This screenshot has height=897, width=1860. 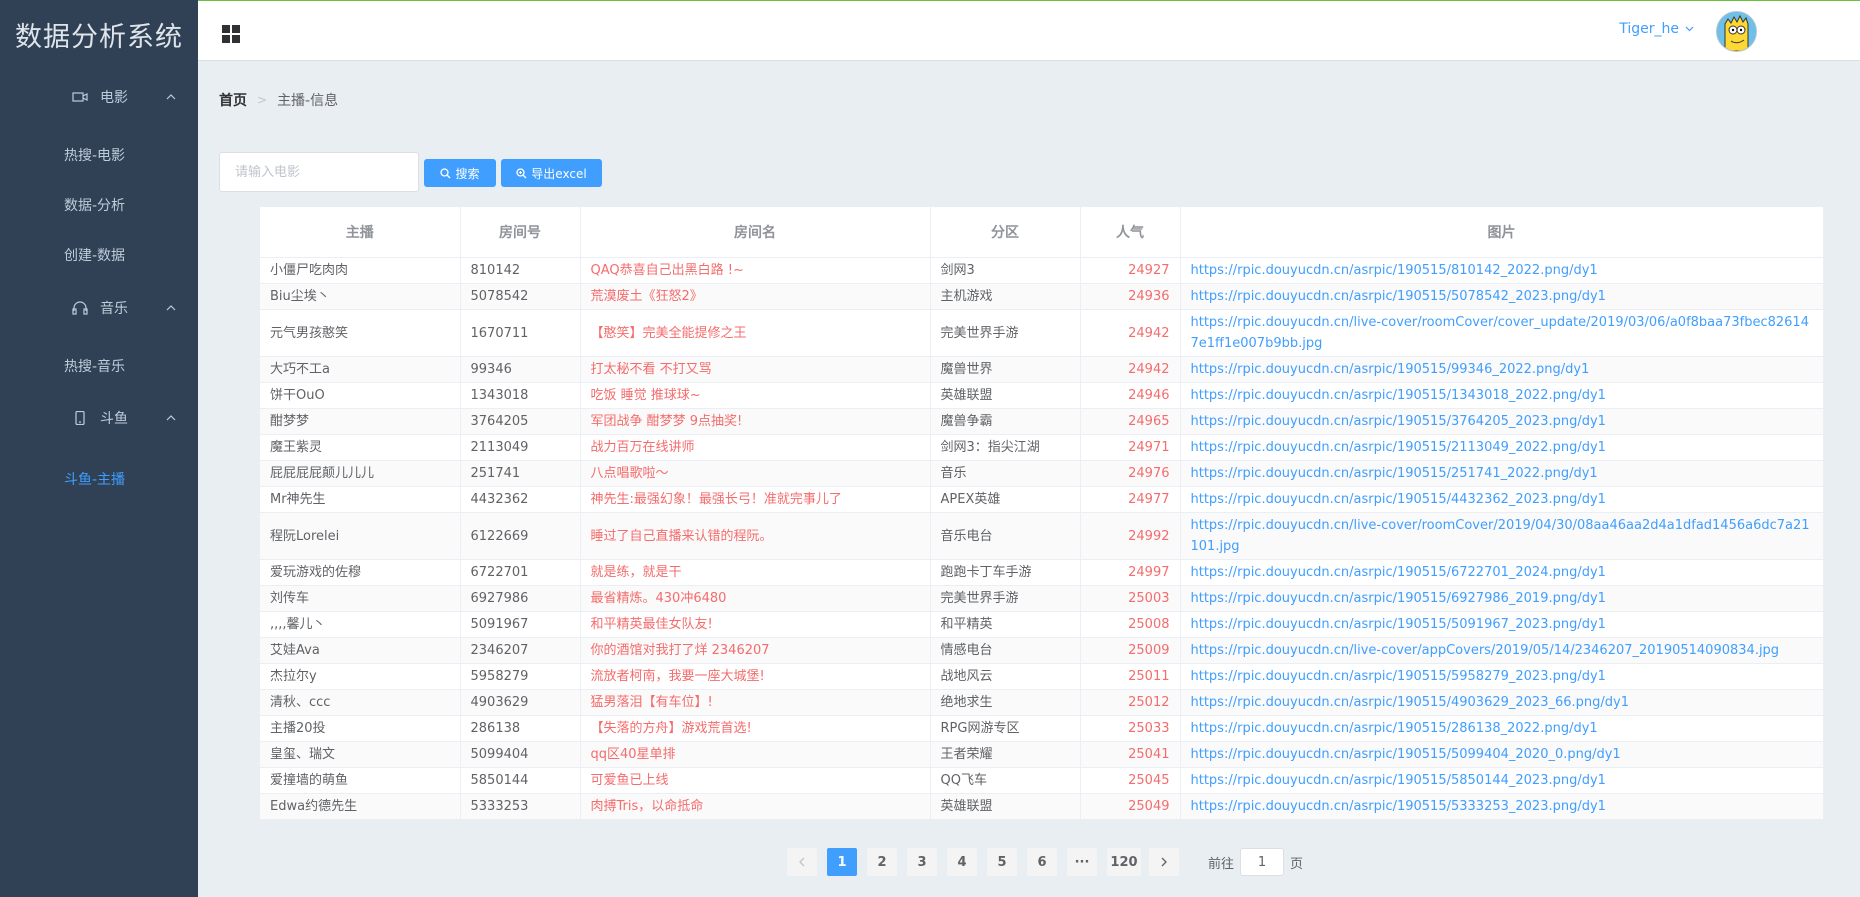 I want to click on breadcrumb-current: 主播-信息, so click(x=308, y=101).